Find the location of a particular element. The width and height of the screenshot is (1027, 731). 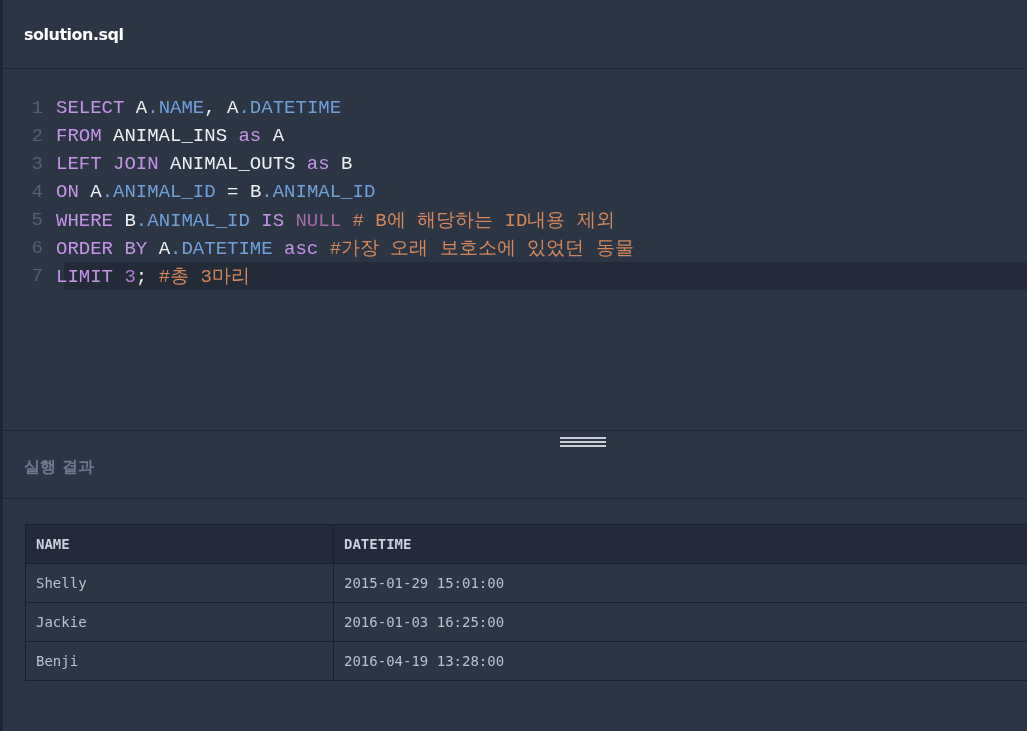

file-title: solution.sql is located at coordinates (74, 34).